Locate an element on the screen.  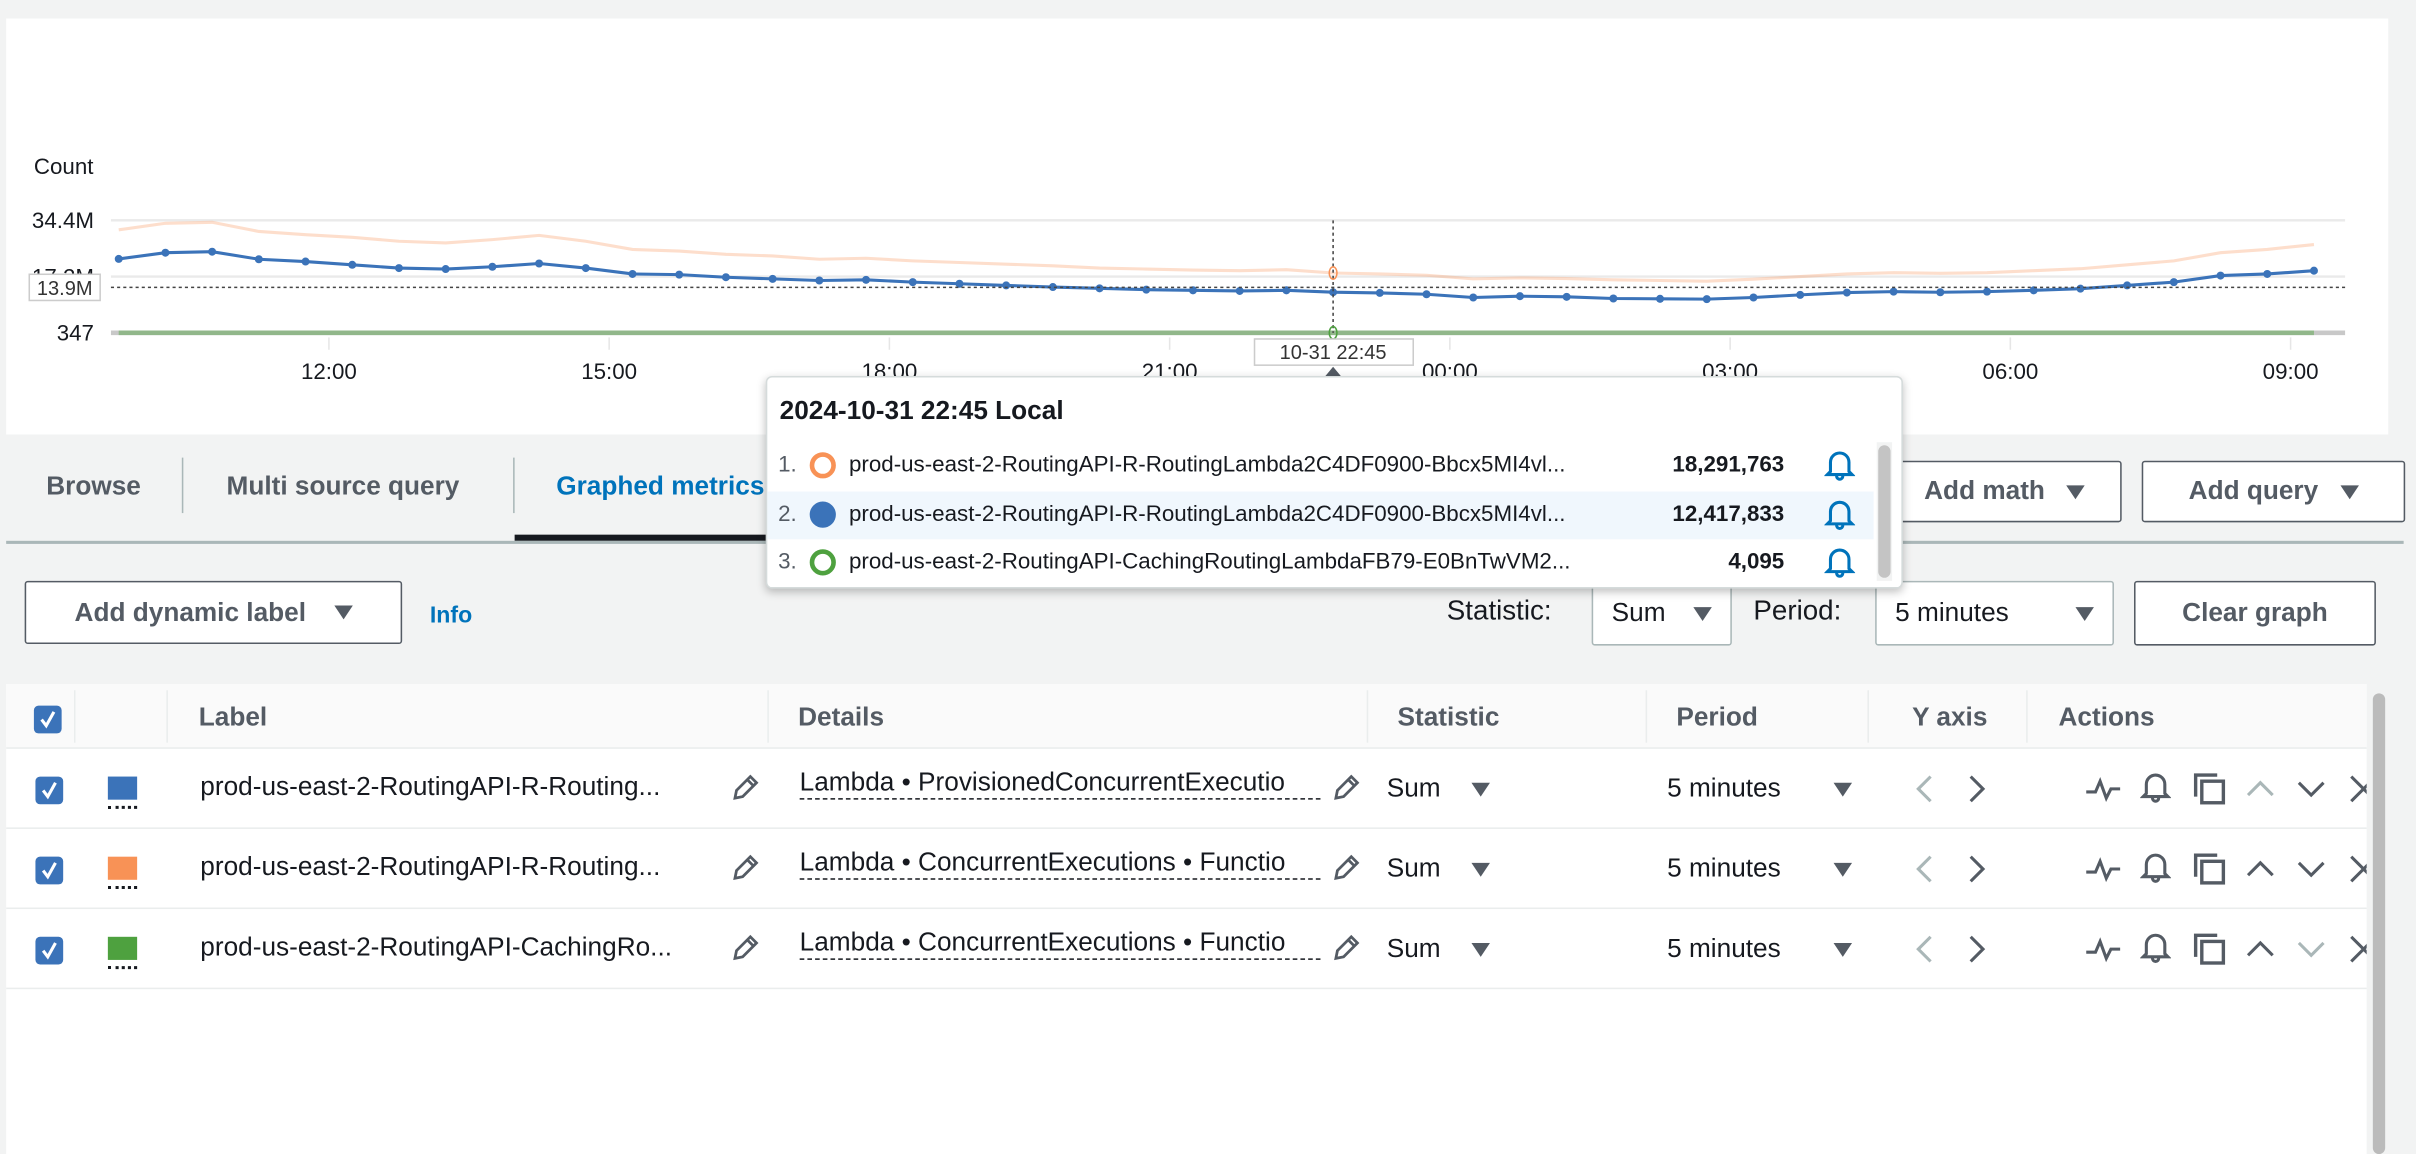
statistic-select: Sum is located at coordinates (1661, 613).